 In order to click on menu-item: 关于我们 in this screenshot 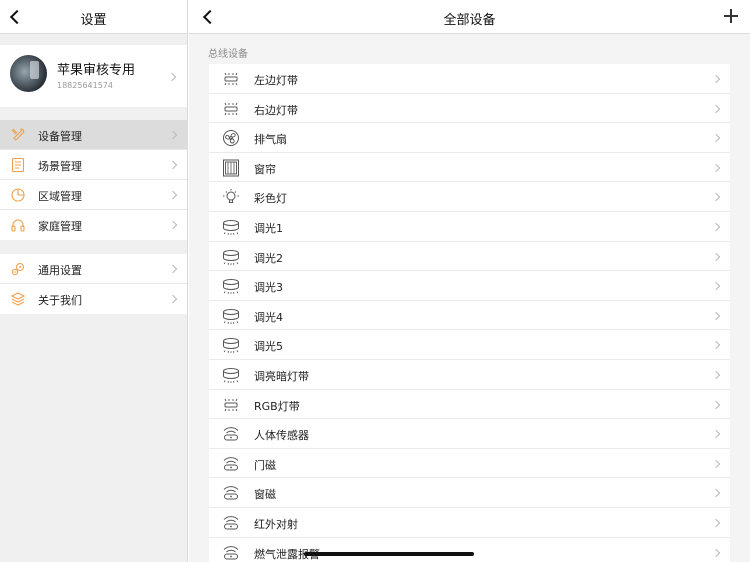, I will do `click(93, 299)`.